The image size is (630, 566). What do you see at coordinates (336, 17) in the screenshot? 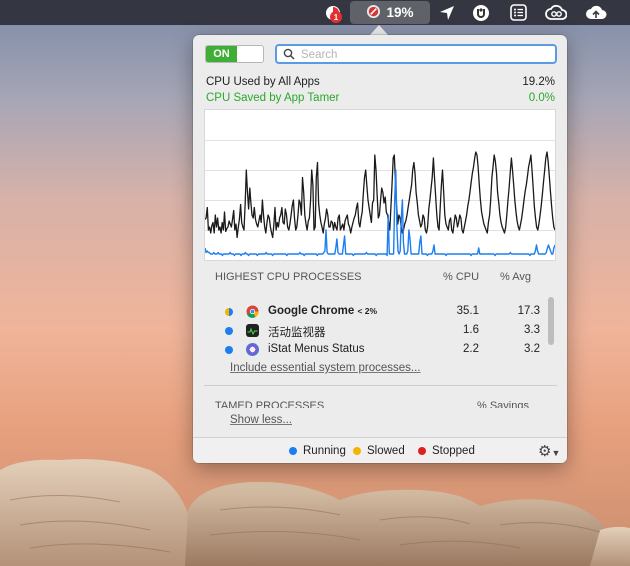
I see `notification-badge: 1` at bounding box center [336, 17].